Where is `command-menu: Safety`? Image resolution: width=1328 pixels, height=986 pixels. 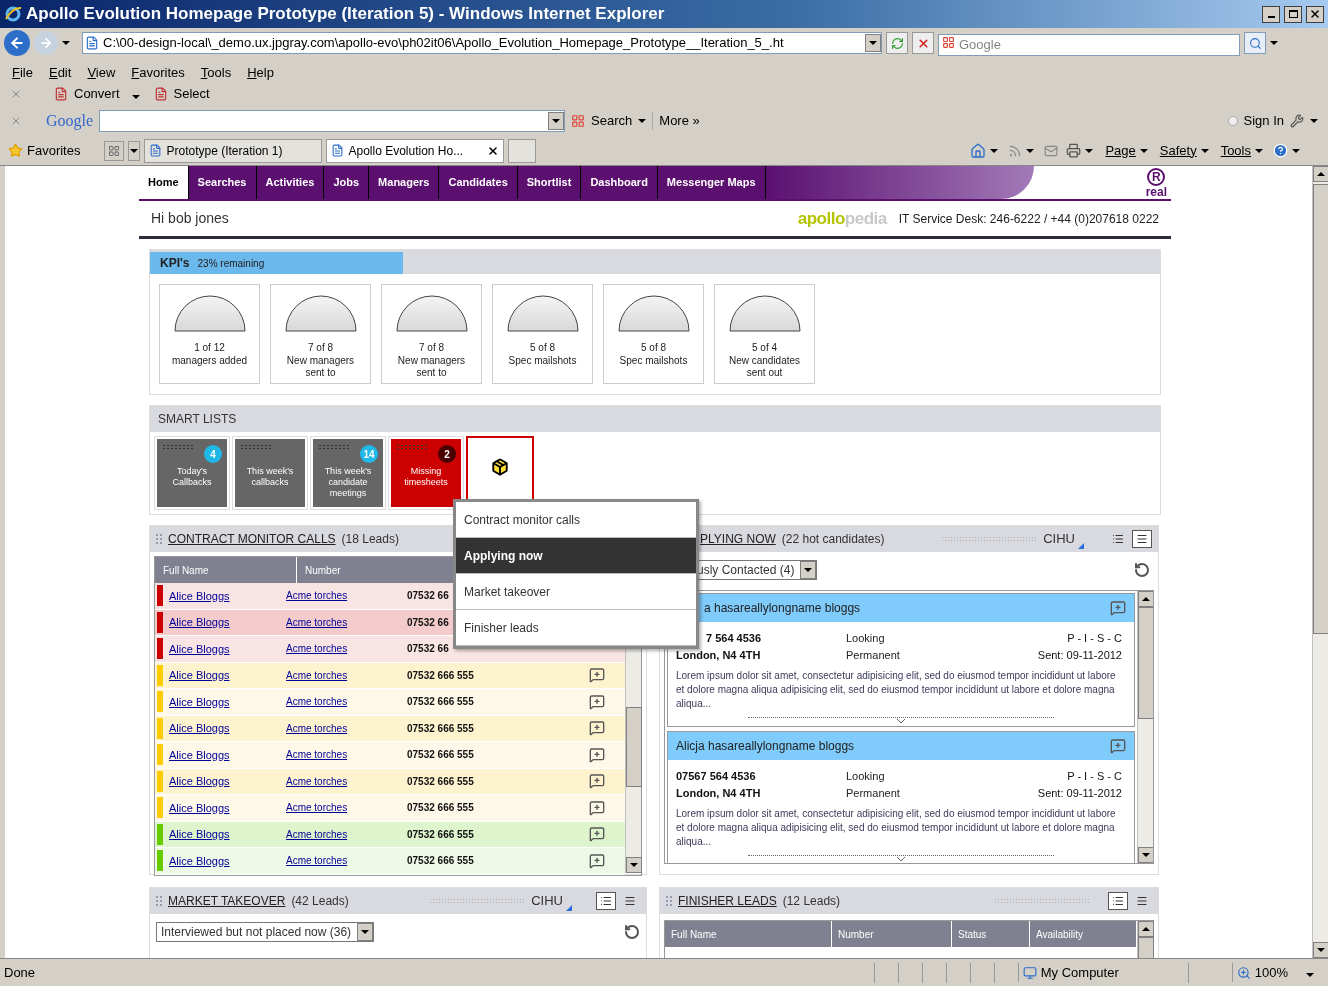
command-menu: Safety is located at coordinates (1178, 150).